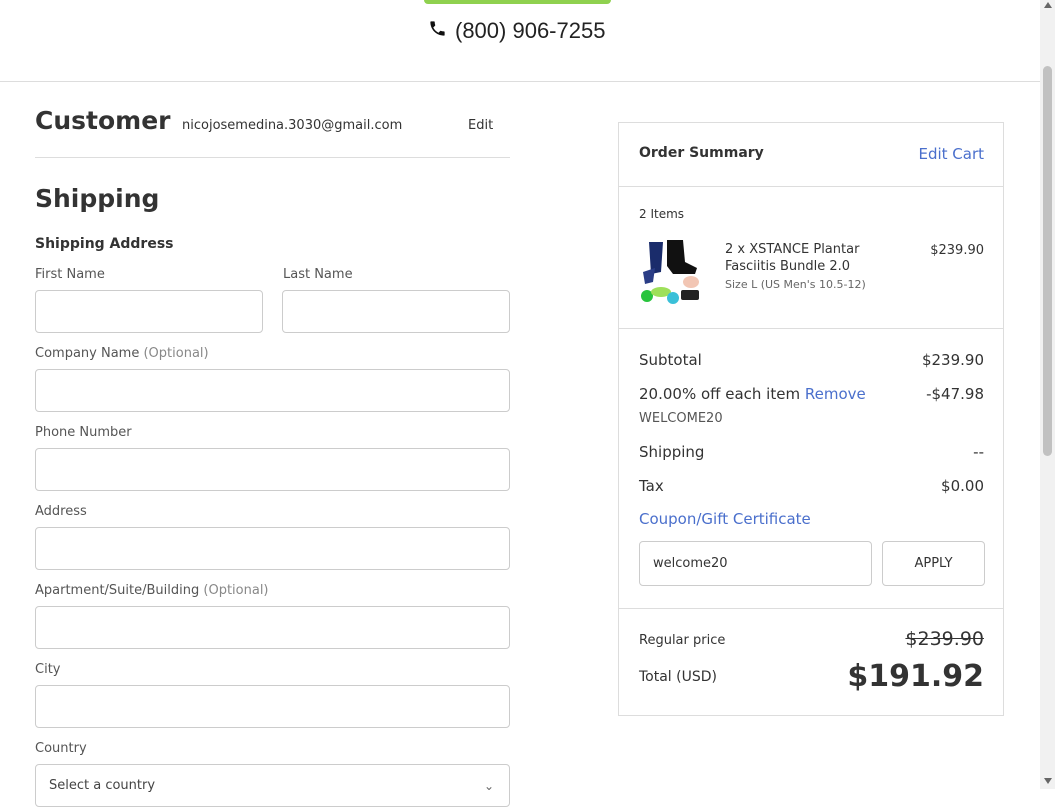  Describe the element at coordinates (437, 31) in the screenshot. I see `phone-icon` at that location.